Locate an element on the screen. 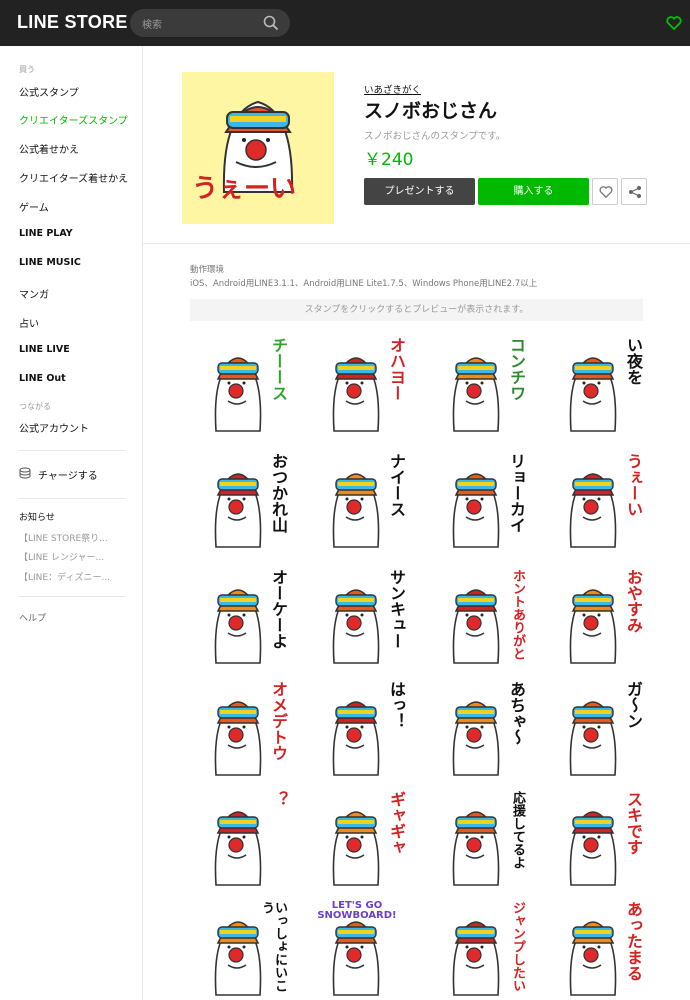 The image size is (690, 1000). sticker-item: ギャギャ is located at coordinates (357, 837).